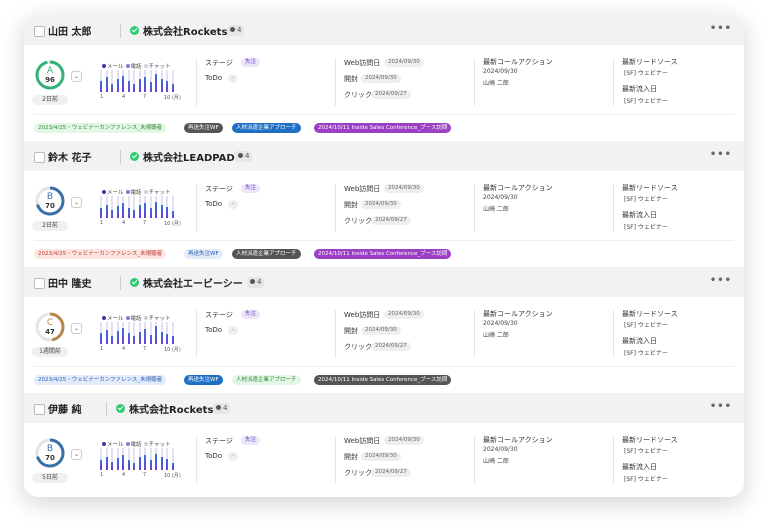 Image resolution: width=768 pixels, height=528 pixels. I want to click on score-grade: C, so click(50, 323).